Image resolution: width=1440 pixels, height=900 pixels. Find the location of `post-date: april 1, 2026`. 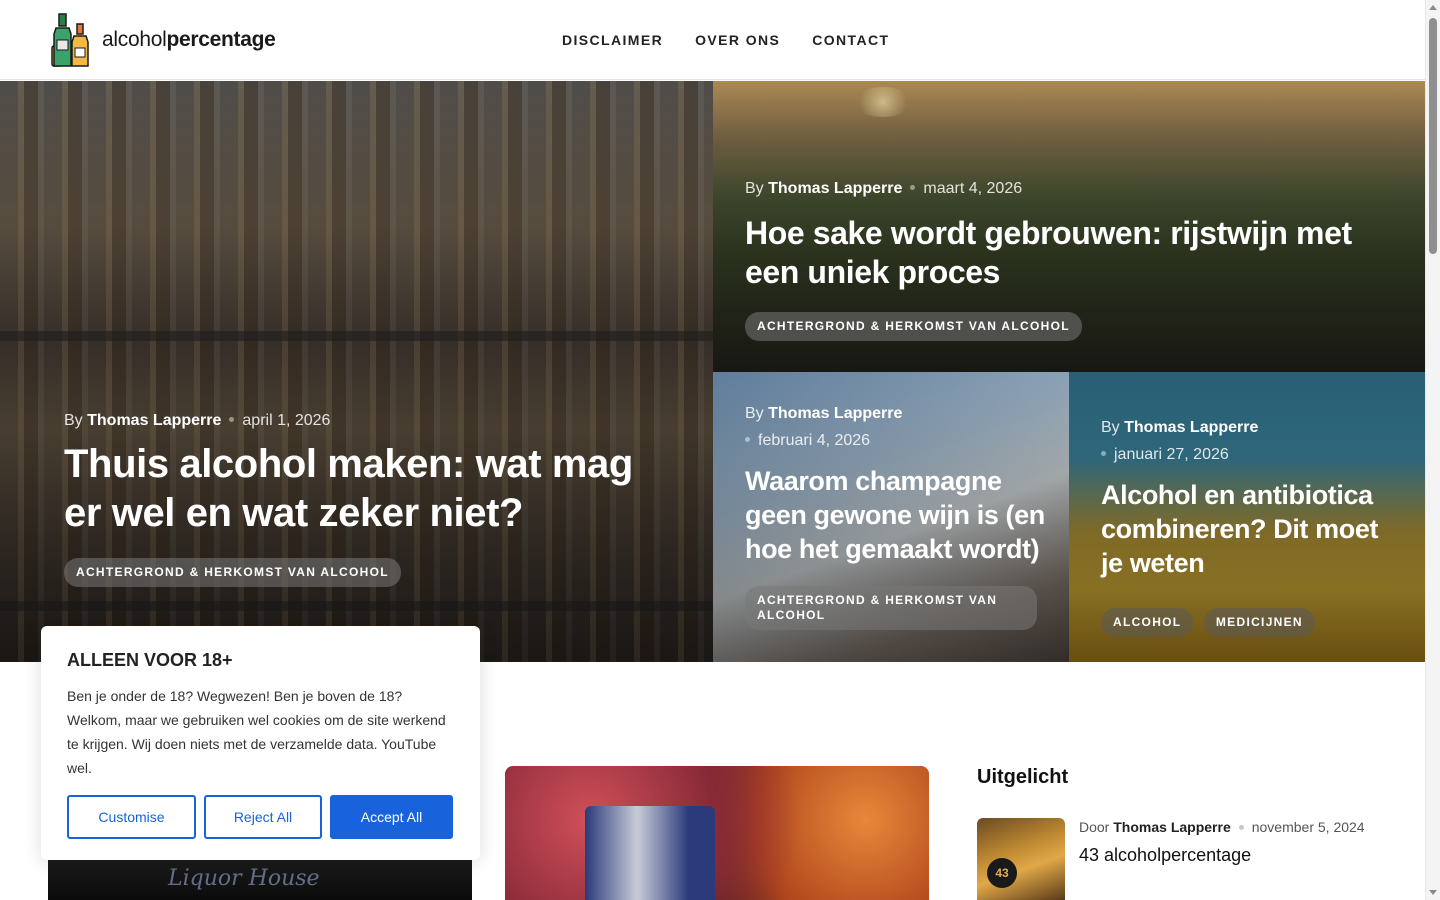

post-date: april 1, 2026 is located at coordinates (286, 420).